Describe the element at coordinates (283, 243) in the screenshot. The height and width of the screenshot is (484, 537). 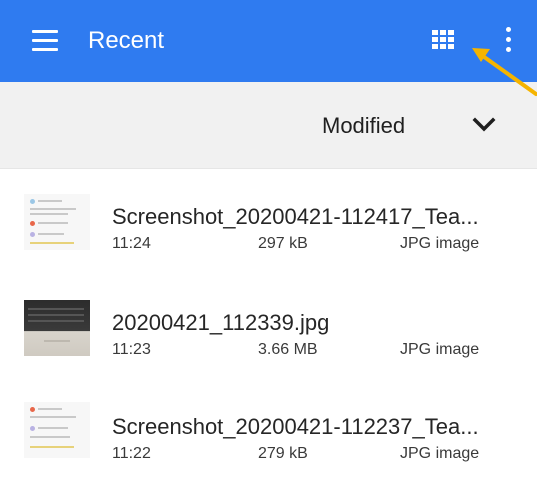
I see `file-size: 297 kB` at that location.